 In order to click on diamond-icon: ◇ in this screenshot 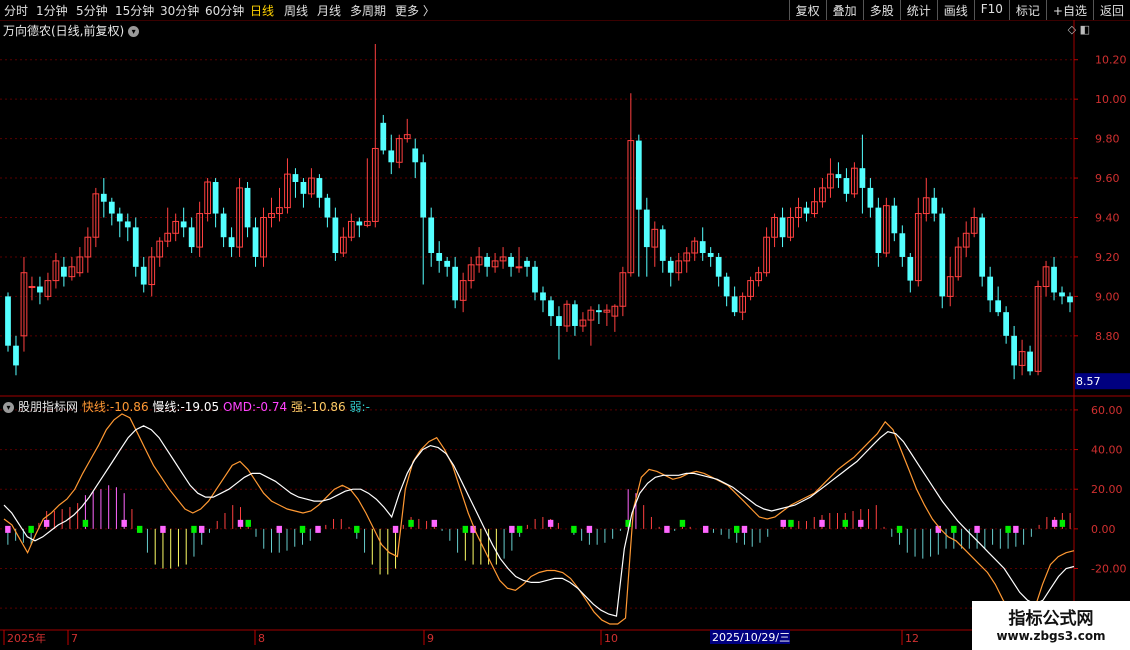, I will do `click(1072, 29)`.